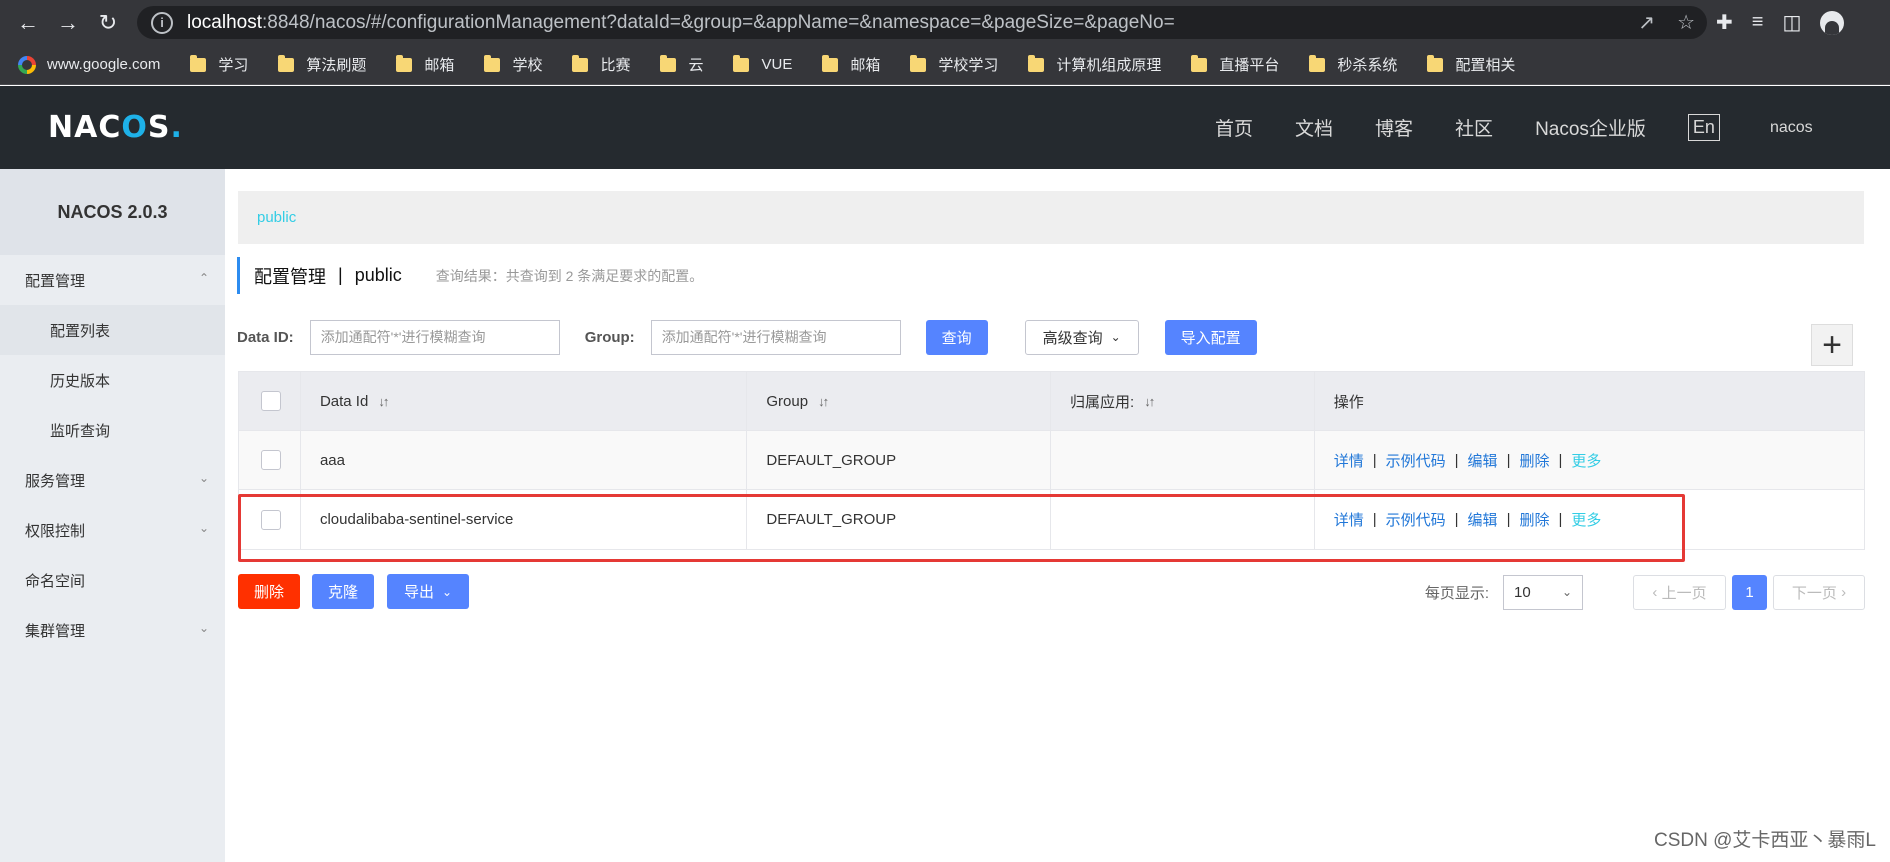  What do you see at coordinates (1314, 127) in the screenshot?
I see `nav-docs: 文档` at bounding box center [1314, 127].